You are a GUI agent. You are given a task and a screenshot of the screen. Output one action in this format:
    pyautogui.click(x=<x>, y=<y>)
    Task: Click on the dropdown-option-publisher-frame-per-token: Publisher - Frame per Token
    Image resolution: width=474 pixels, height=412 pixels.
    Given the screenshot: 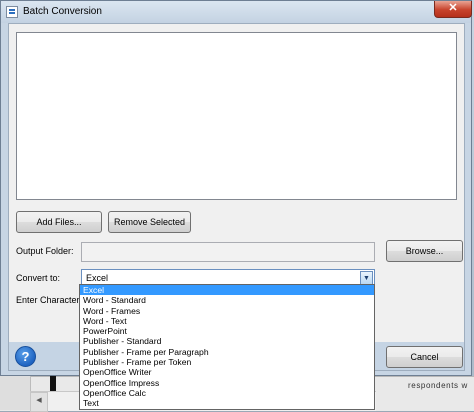 What is the action you would take?
    pyautogui.click(x=227, y=362)
    